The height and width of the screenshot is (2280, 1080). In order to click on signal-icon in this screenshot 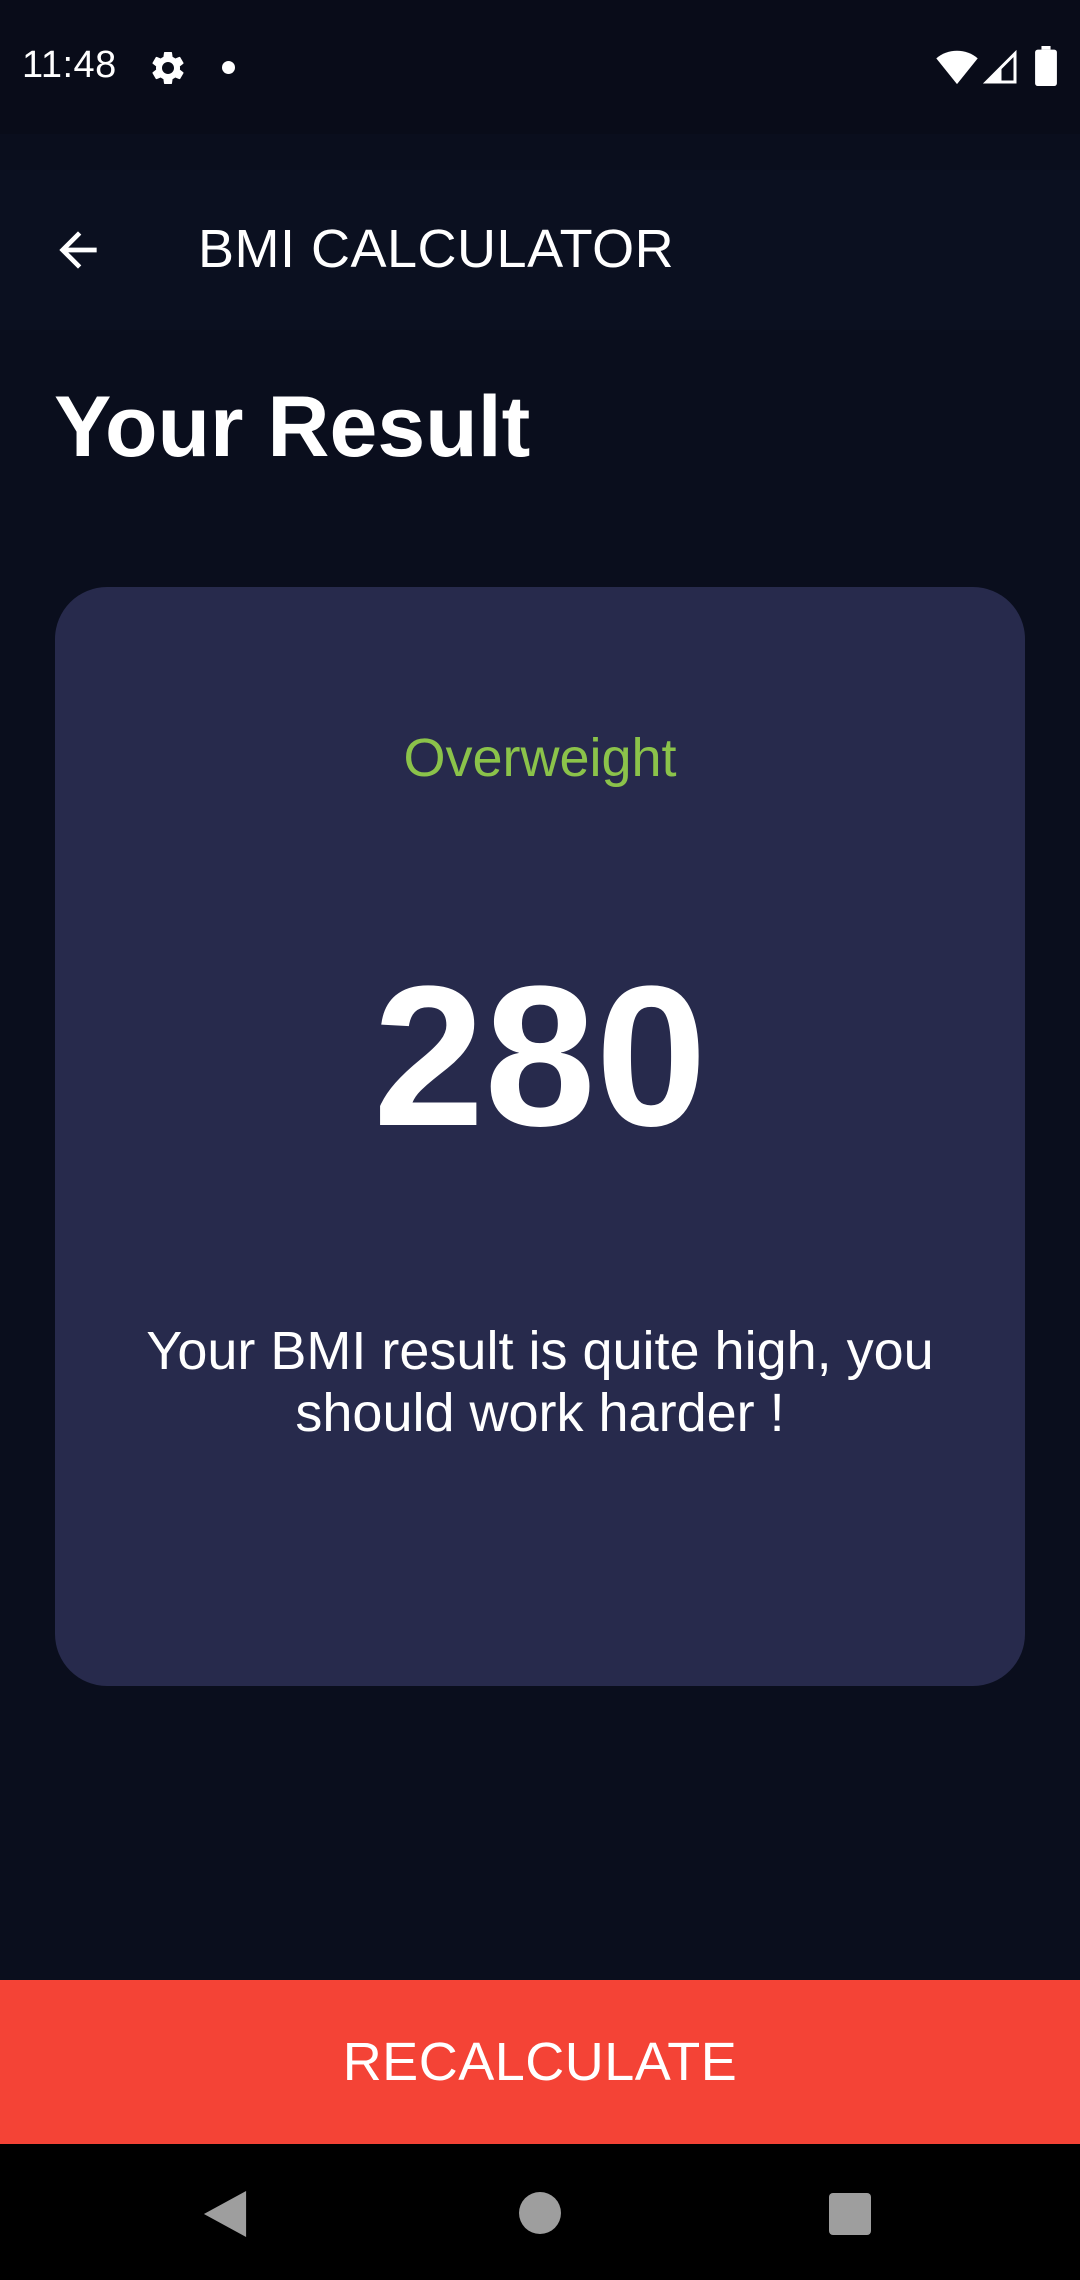, I will do `click(999, 66)`.